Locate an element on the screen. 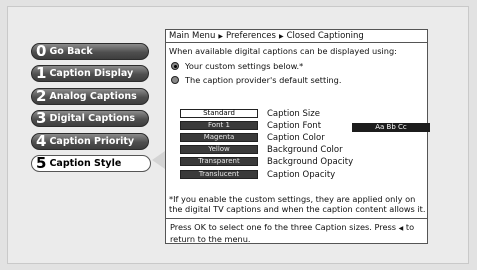 This screenshot has width=477, height=270. setting-caption-font: Font 1 Caption Font is located at coordinates (251, 125).